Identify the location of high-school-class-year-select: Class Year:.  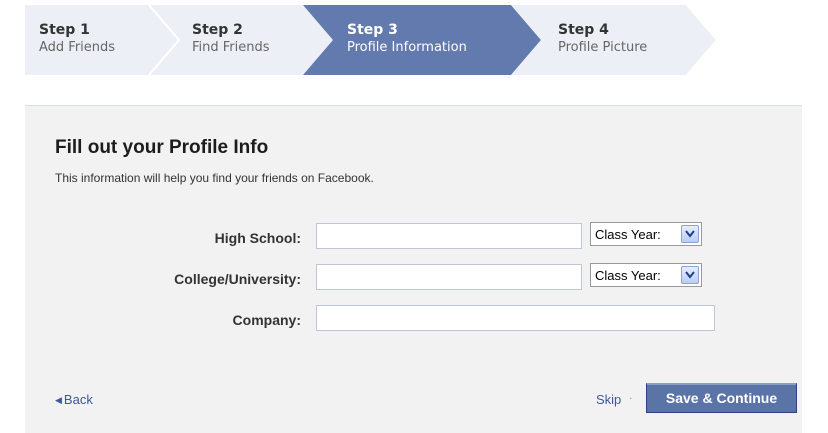
(646, 234).